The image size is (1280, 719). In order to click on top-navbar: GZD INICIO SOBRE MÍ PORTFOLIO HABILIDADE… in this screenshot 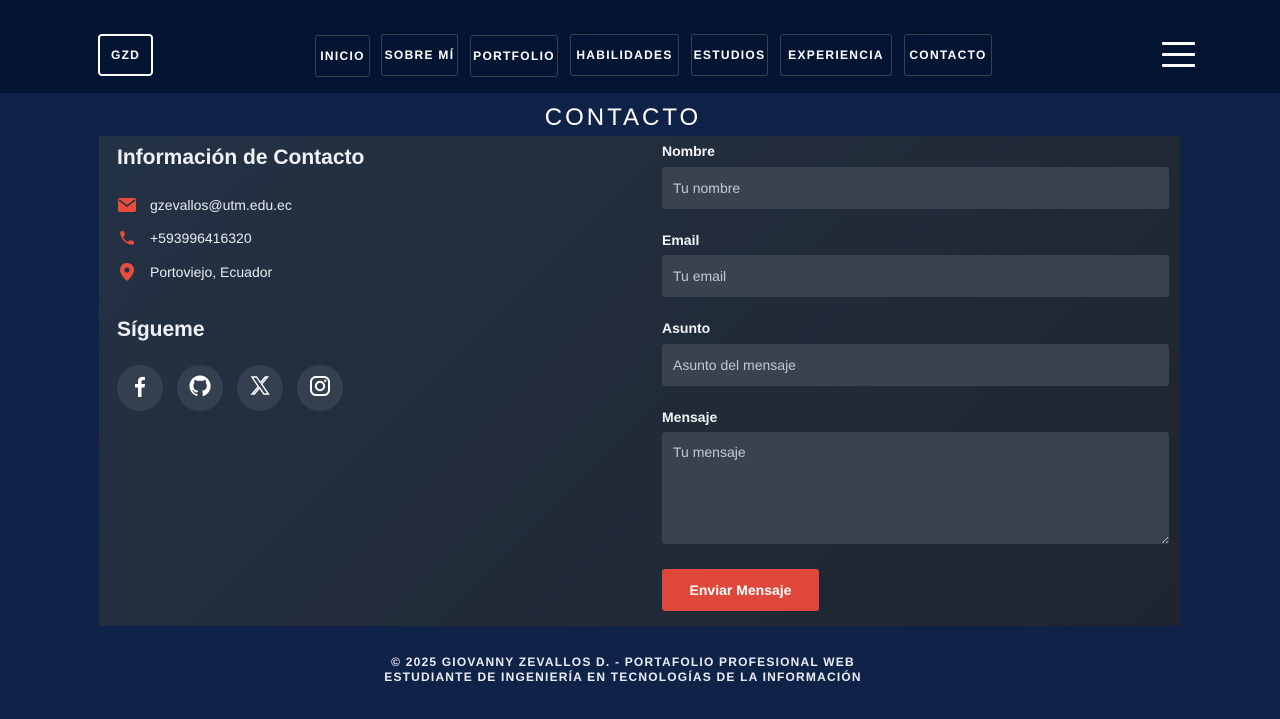, I will do `click(640, 46)`.